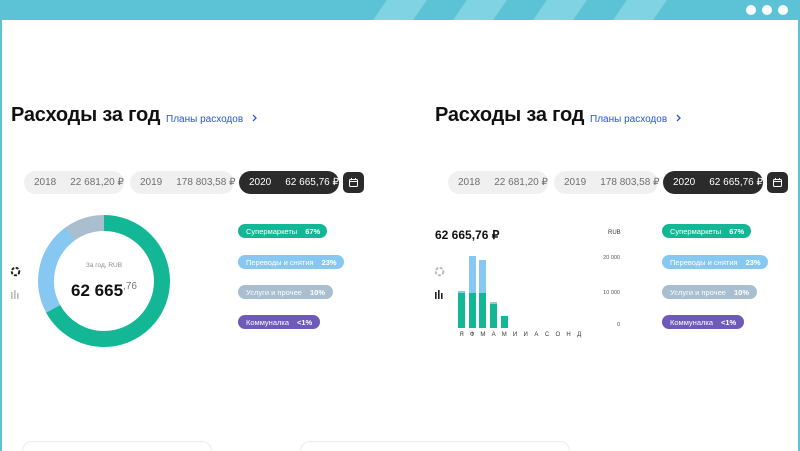  I want to click on window-controls, so click(767, 10).